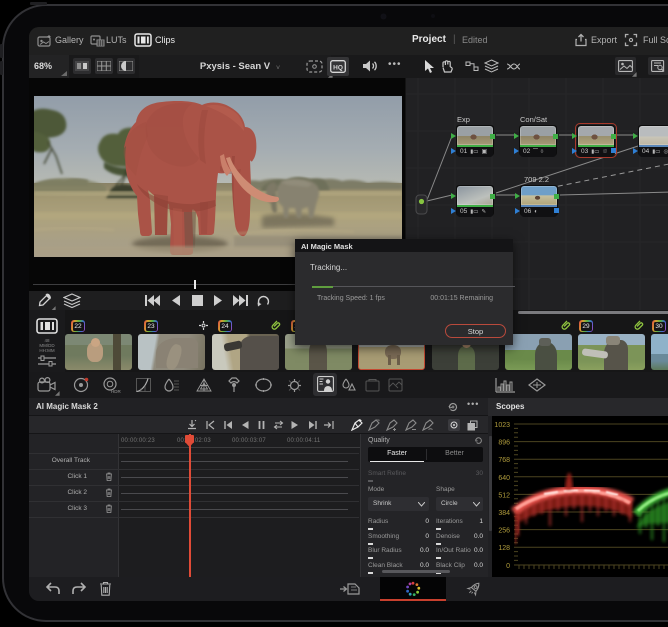  I want to click on svg-text: Con/Sat, so click(534, 119).